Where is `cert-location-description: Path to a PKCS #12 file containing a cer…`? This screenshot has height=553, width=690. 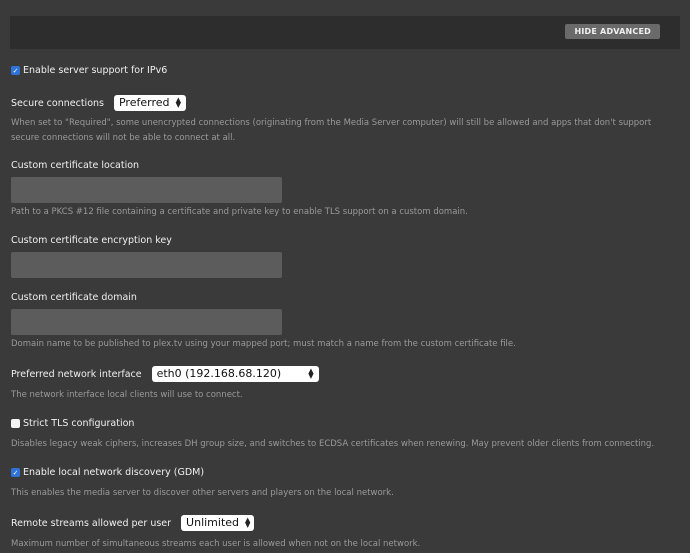 cert-location-description: Path to a PKCS #12 file containing a cer… is located at coordinates (239, 212).